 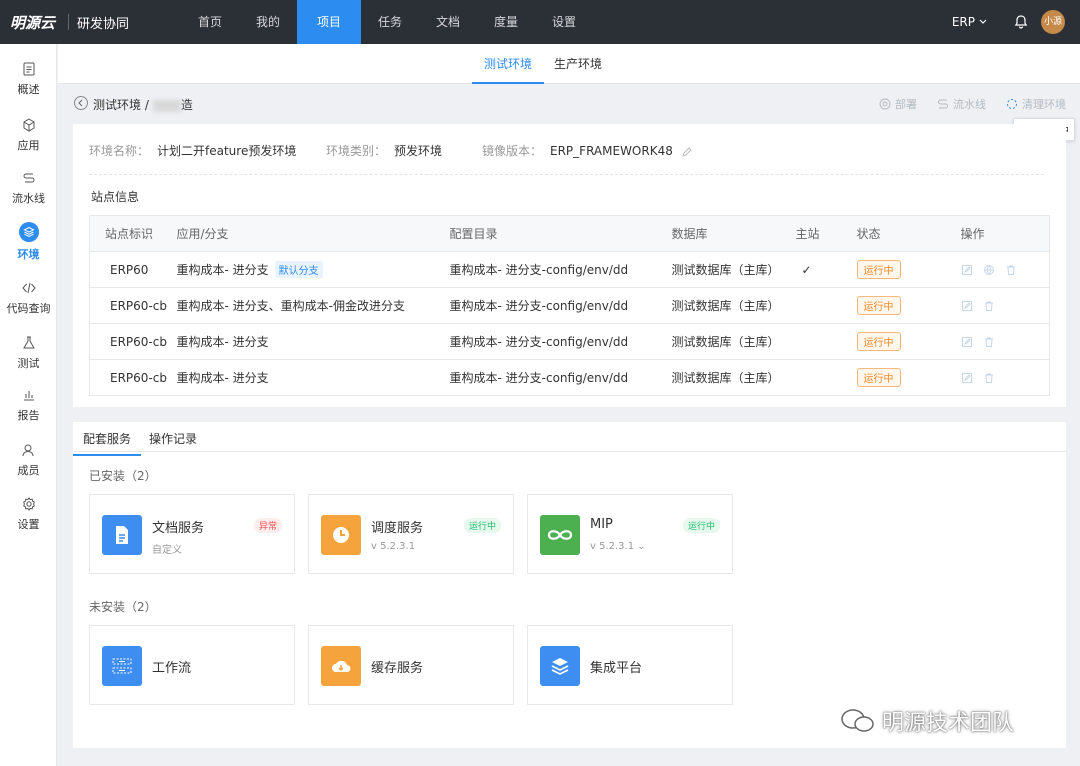 I want to click on code-icon, so click(x=28, y=288).